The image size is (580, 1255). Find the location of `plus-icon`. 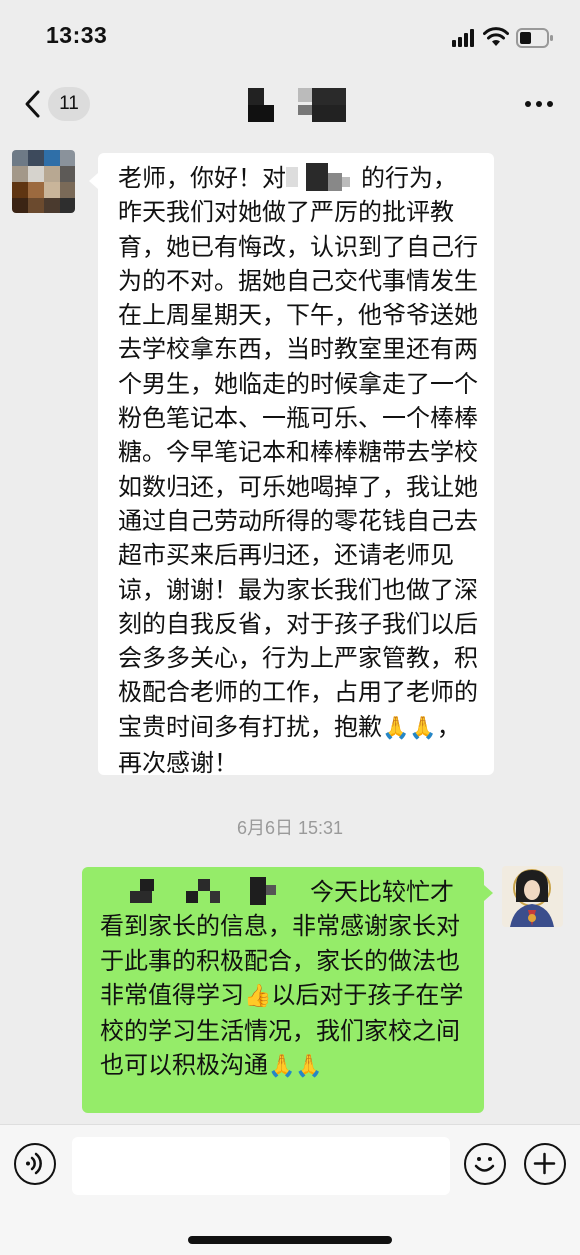

plus-icon is located at coordinates (544, 1163).